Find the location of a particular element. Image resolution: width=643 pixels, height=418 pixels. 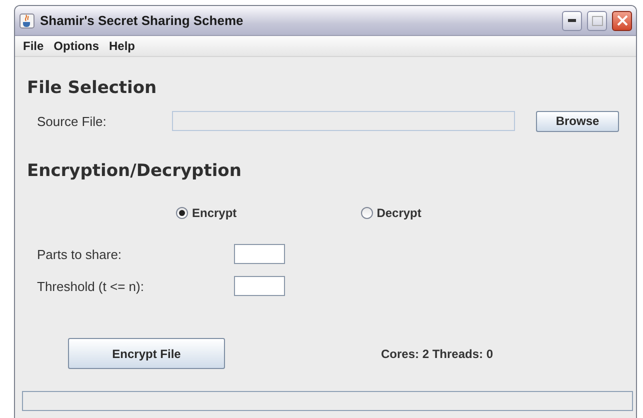

menu-item: File is located at coordinates (33, 46).